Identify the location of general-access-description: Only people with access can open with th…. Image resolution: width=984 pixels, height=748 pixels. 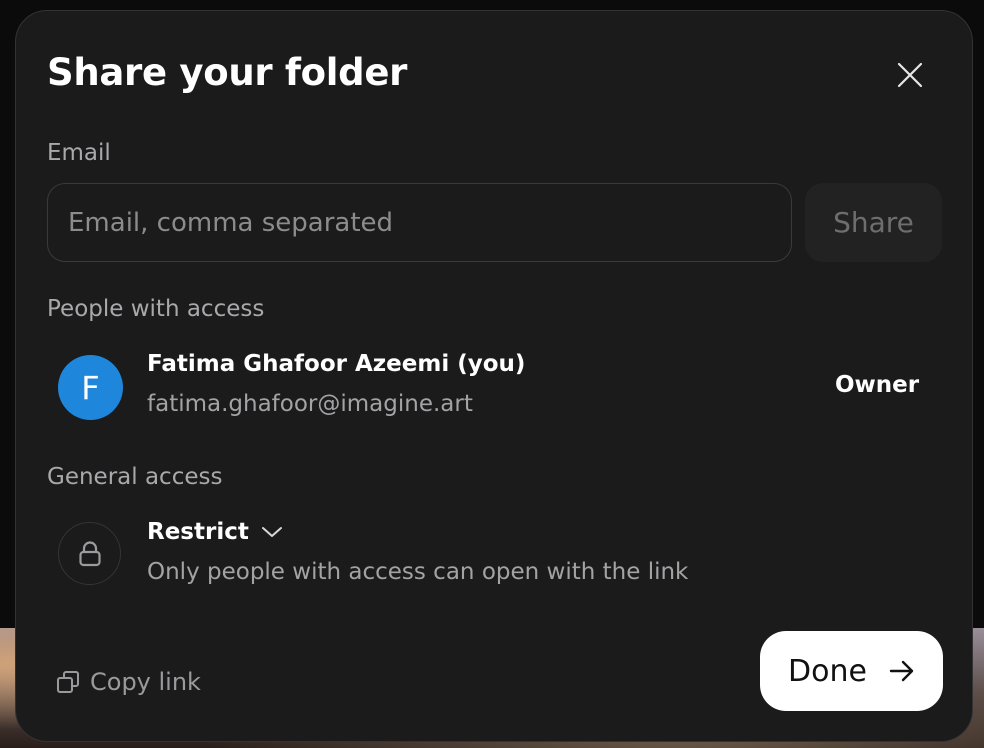
(418, 572).